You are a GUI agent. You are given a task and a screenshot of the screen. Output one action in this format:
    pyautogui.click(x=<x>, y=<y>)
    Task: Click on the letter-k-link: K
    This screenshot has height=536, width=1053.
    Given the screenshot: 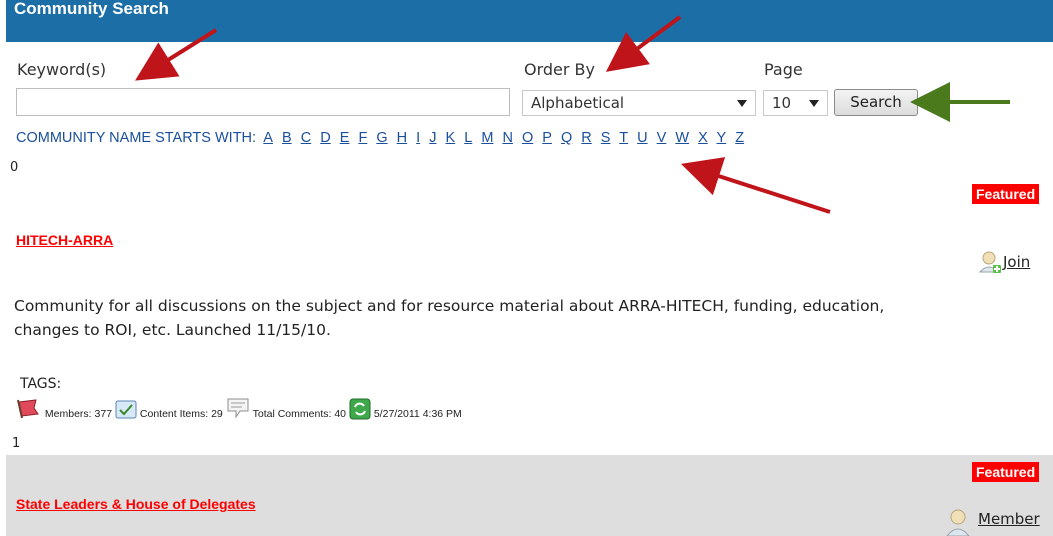 What is the action you would take?
    pyautogui.click(x=451, y=138)
    